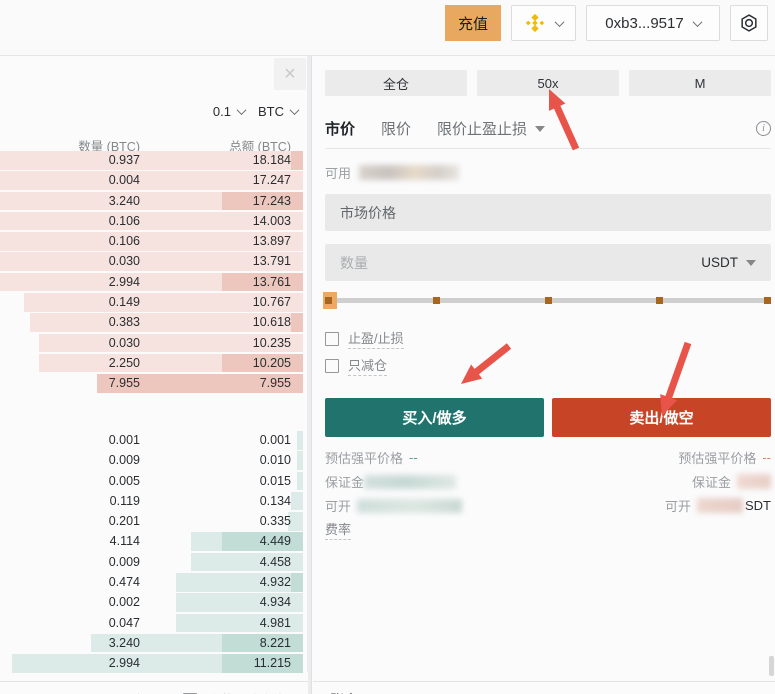  What do you see at coordinates (124, 342) in the screenshot?
I see `row-qty: 0.030` at bounding box center [124, 342].